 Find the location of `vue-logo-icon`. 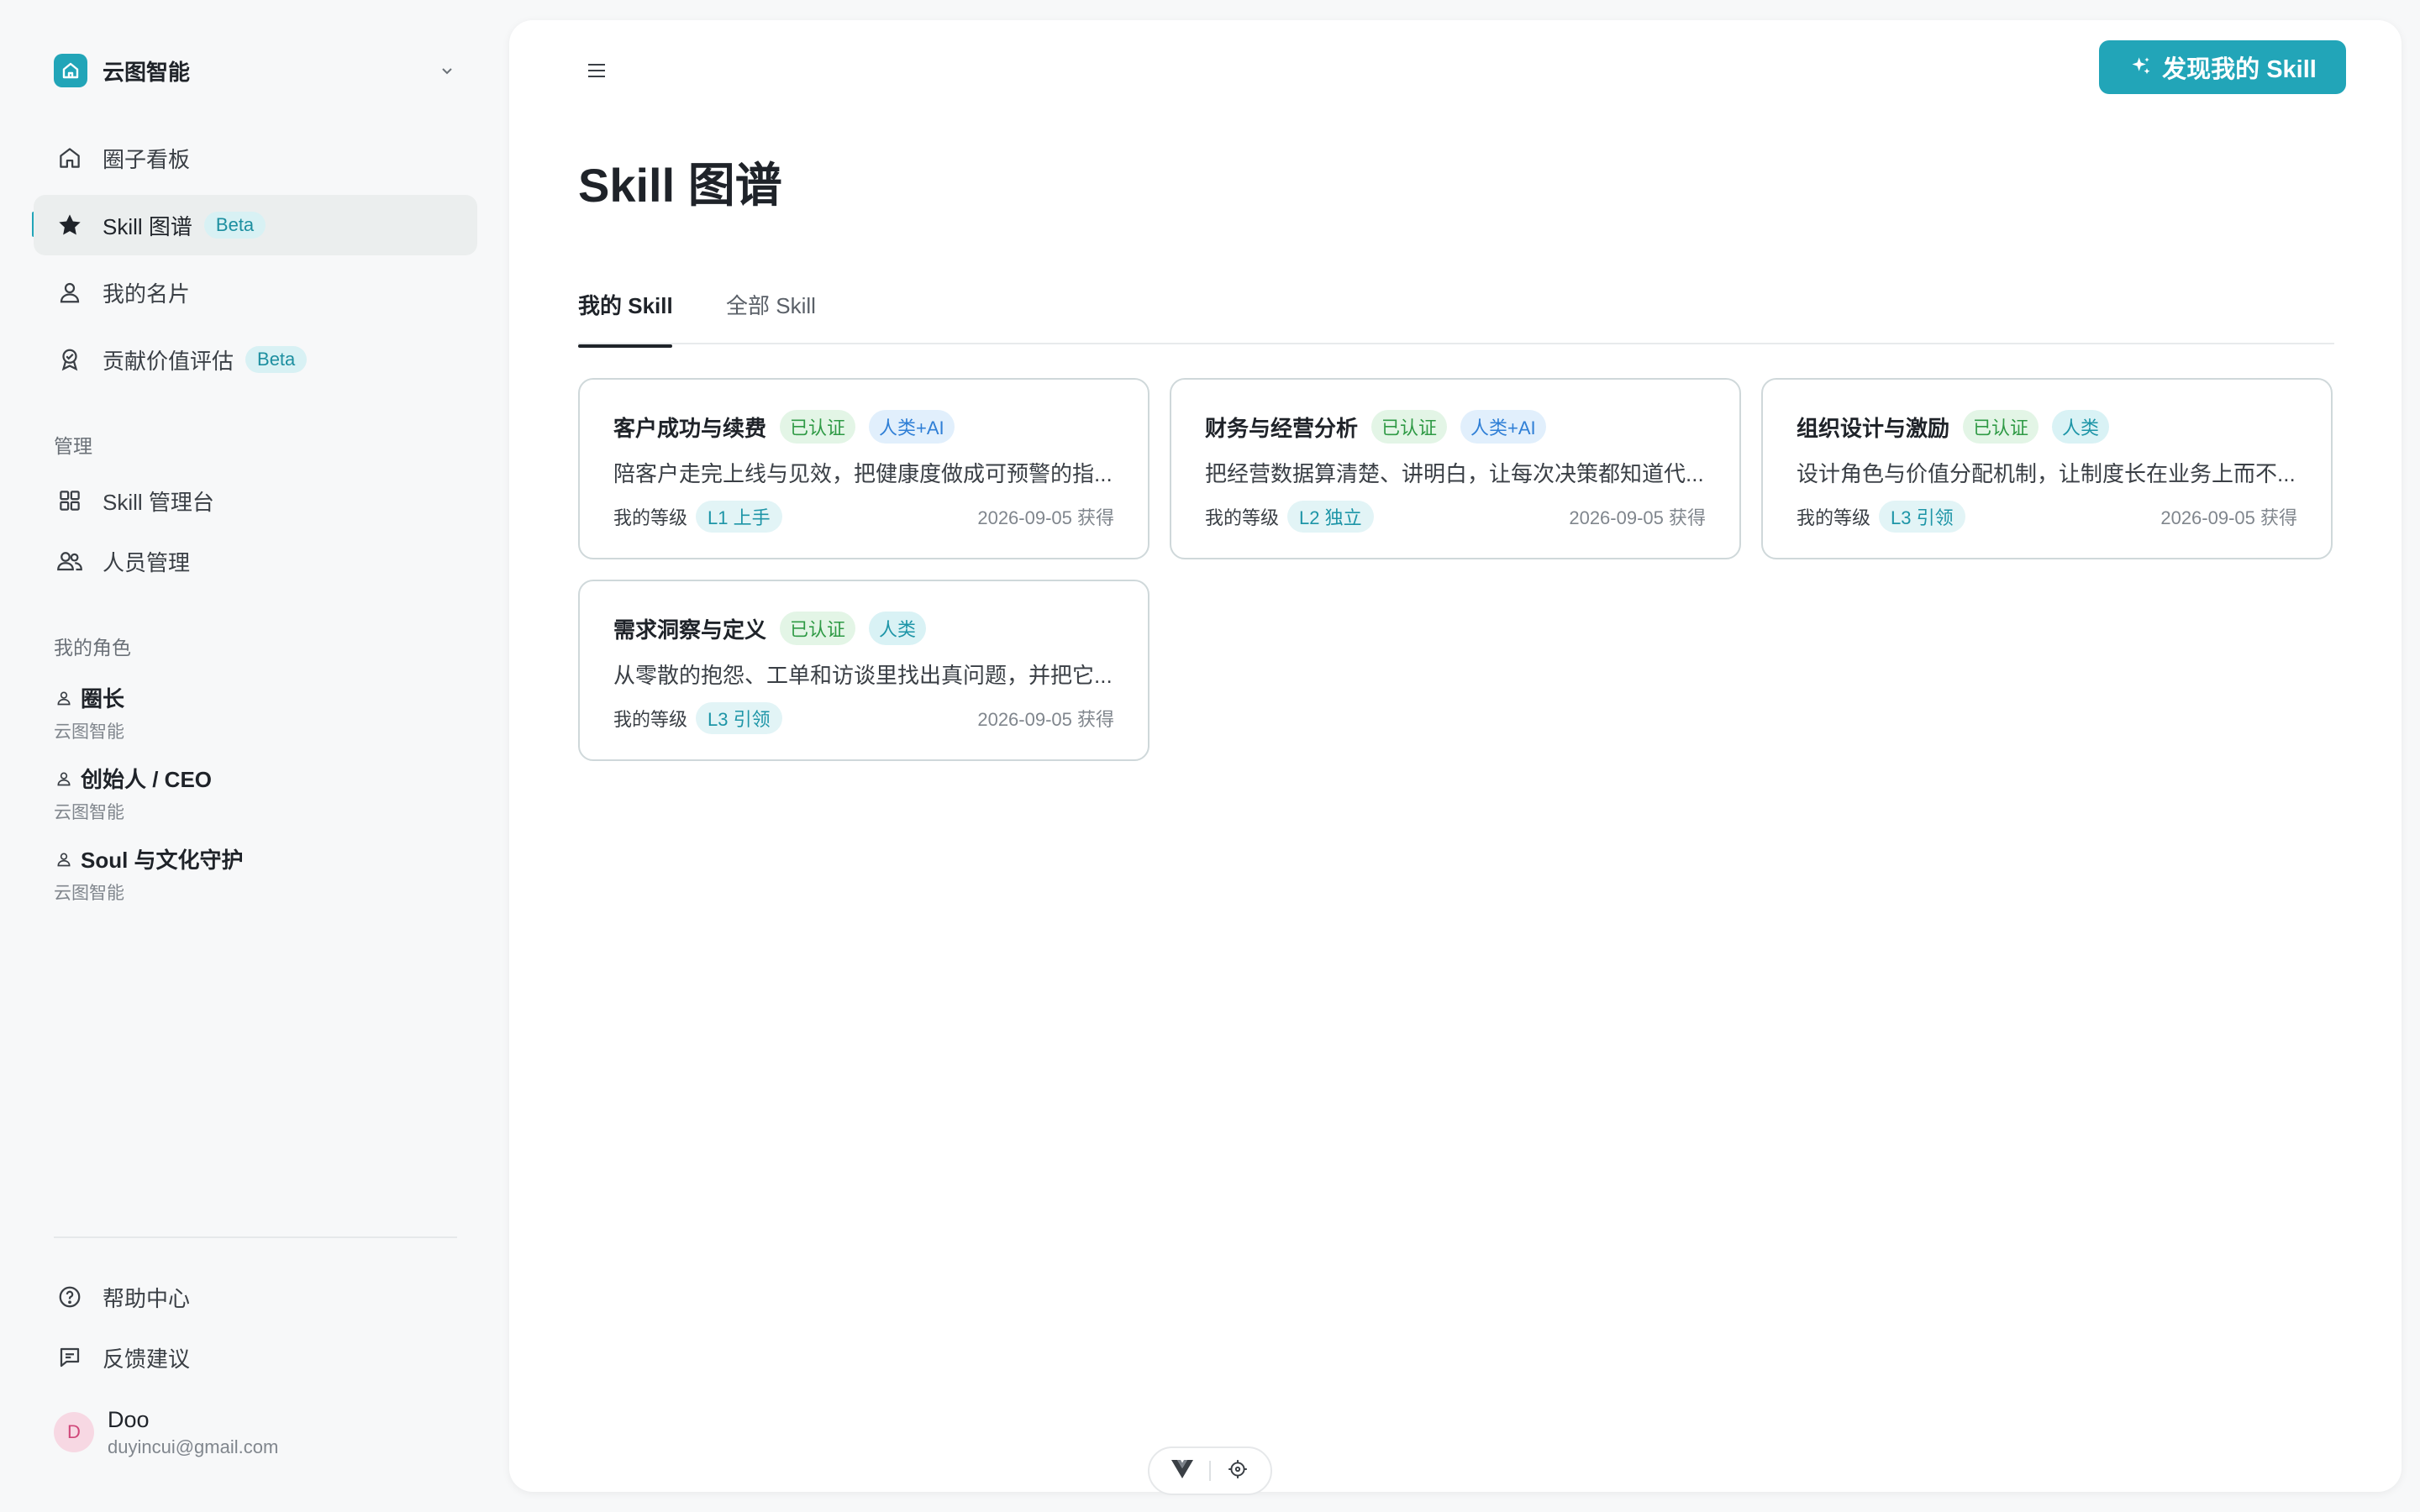

vue-logo-icon is located at coordinates (1182, 1471).